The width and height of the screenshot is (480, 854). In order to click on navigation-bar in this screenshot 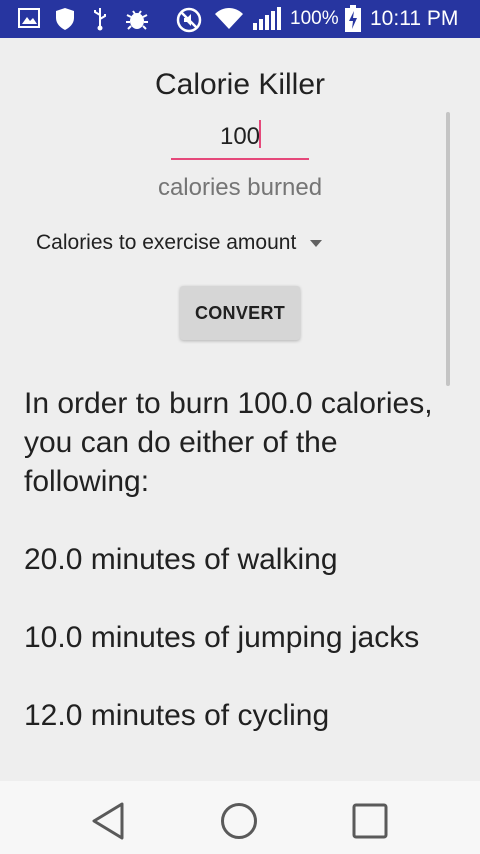, I will do `click(240, 817)`.